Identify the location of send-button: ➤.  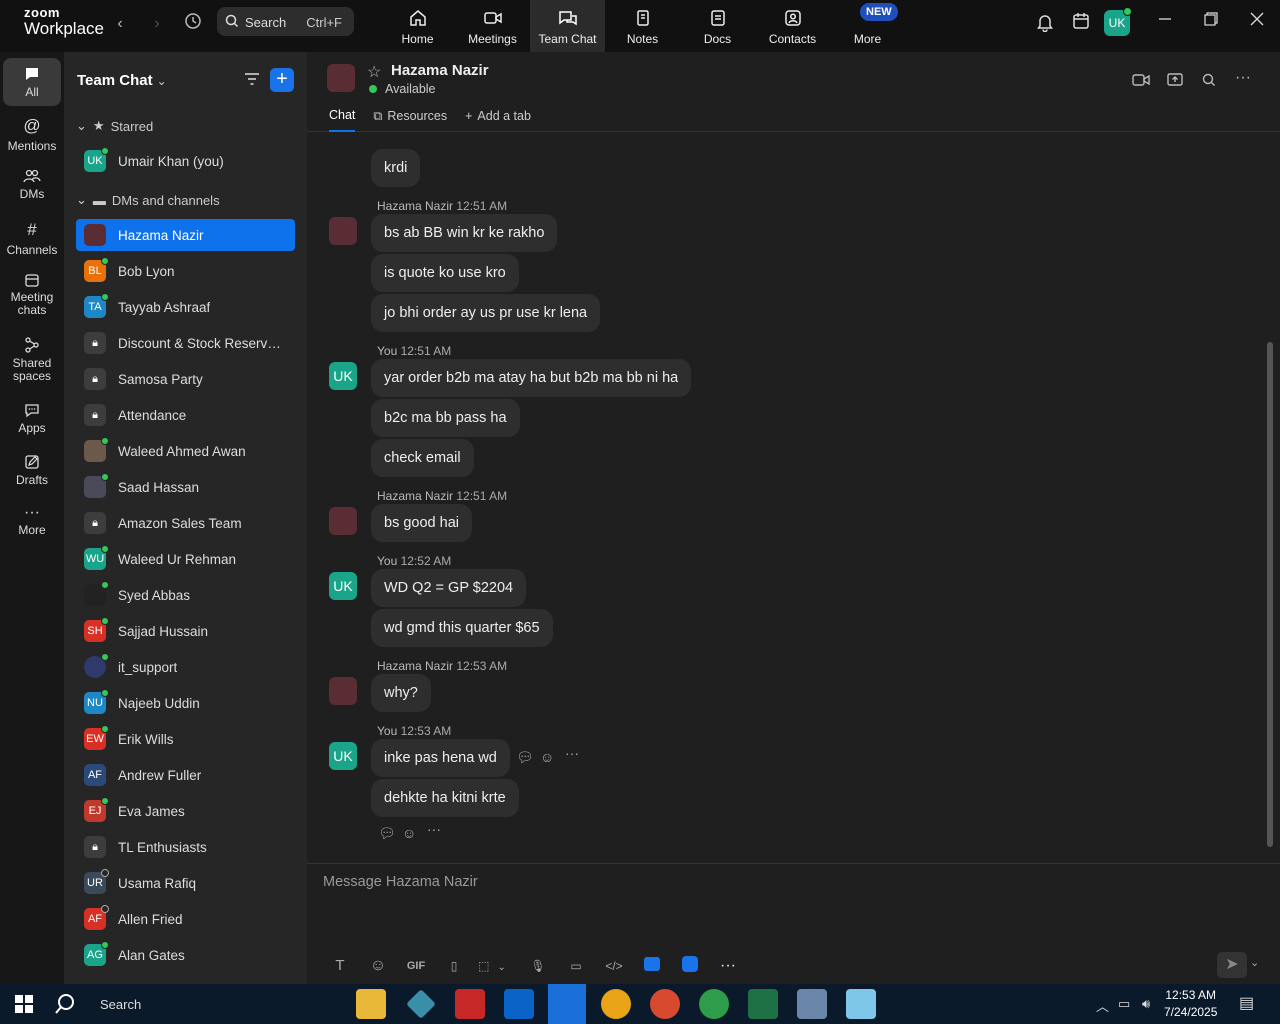
(1232, 965).